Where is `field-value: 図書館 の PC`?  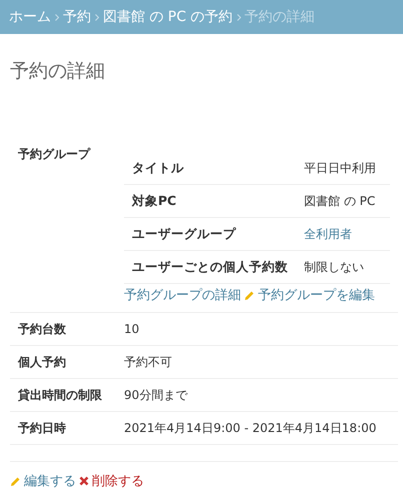
field-value: 図書館 の PC is located at coordinates (340, 201).